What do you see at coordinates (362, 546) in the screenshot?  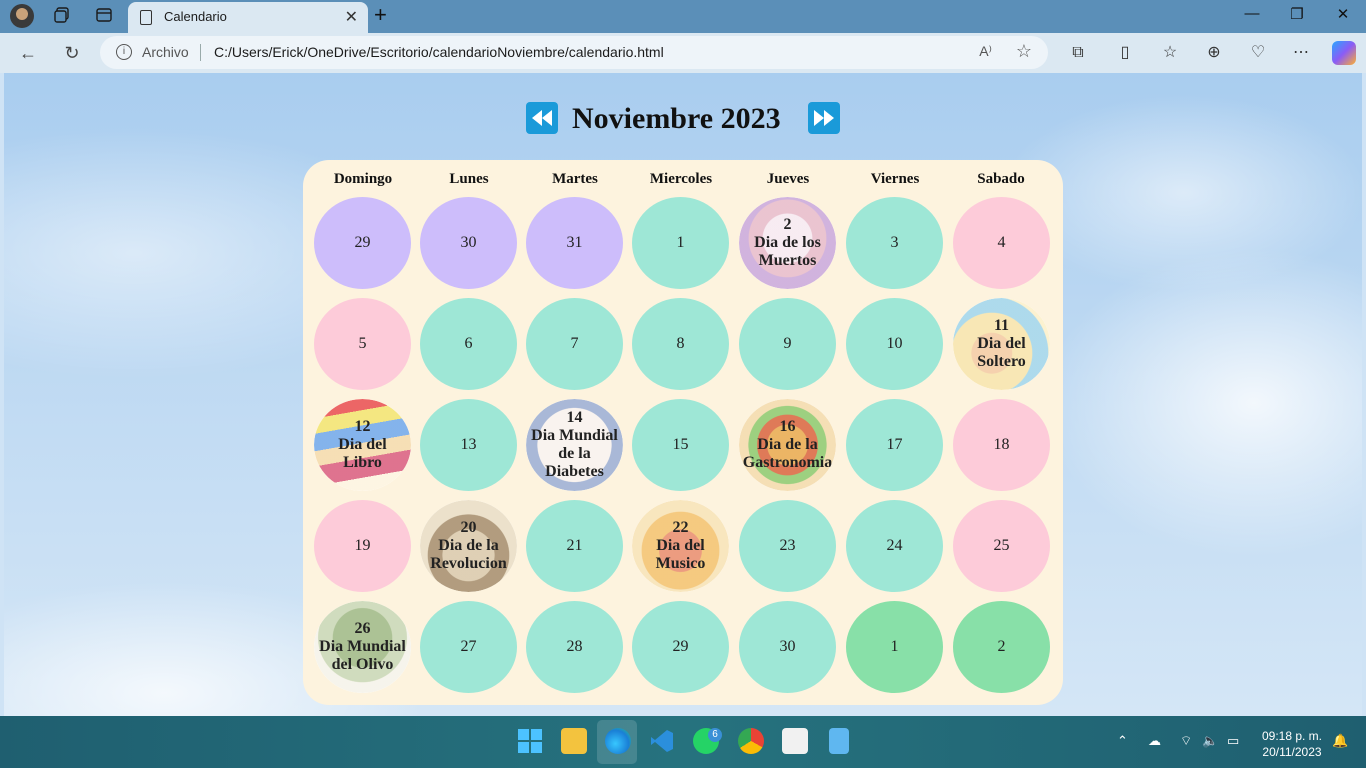 I see `day-cell: 19` at bounding box center [362, 546].